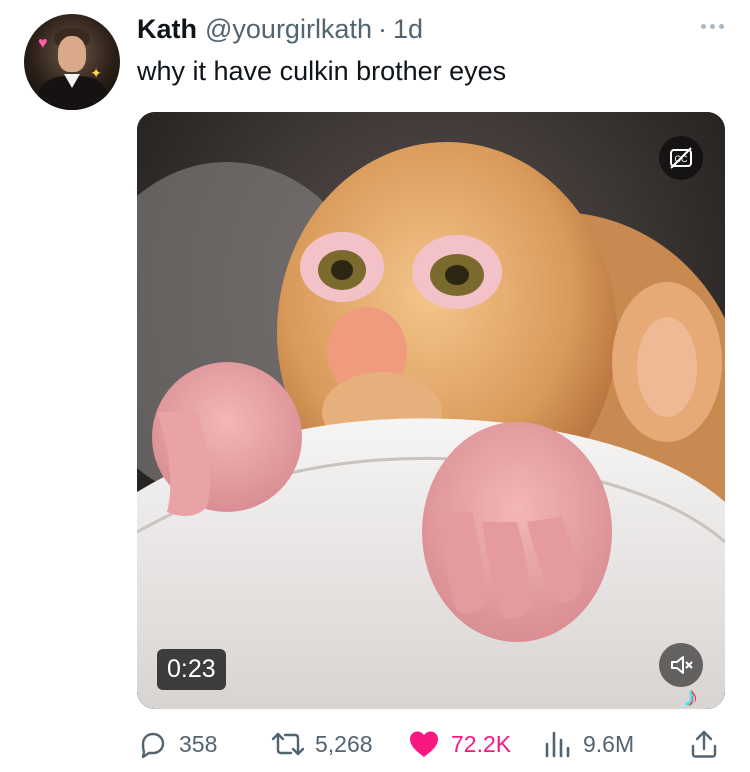  I want to click on author-handle: @yourgirlkath, so click(288, 29).